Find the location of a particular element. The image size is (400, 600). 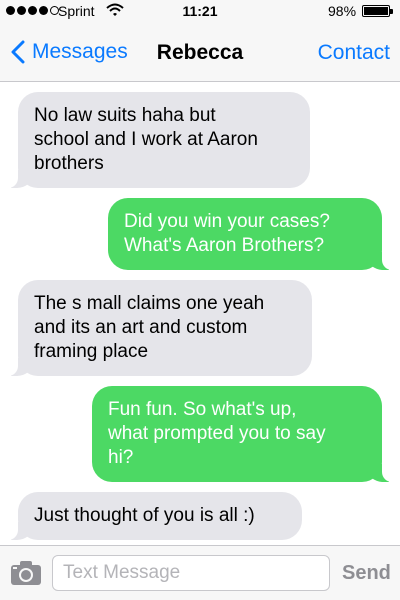

send-button: Send is located at coordinates (366, 573).